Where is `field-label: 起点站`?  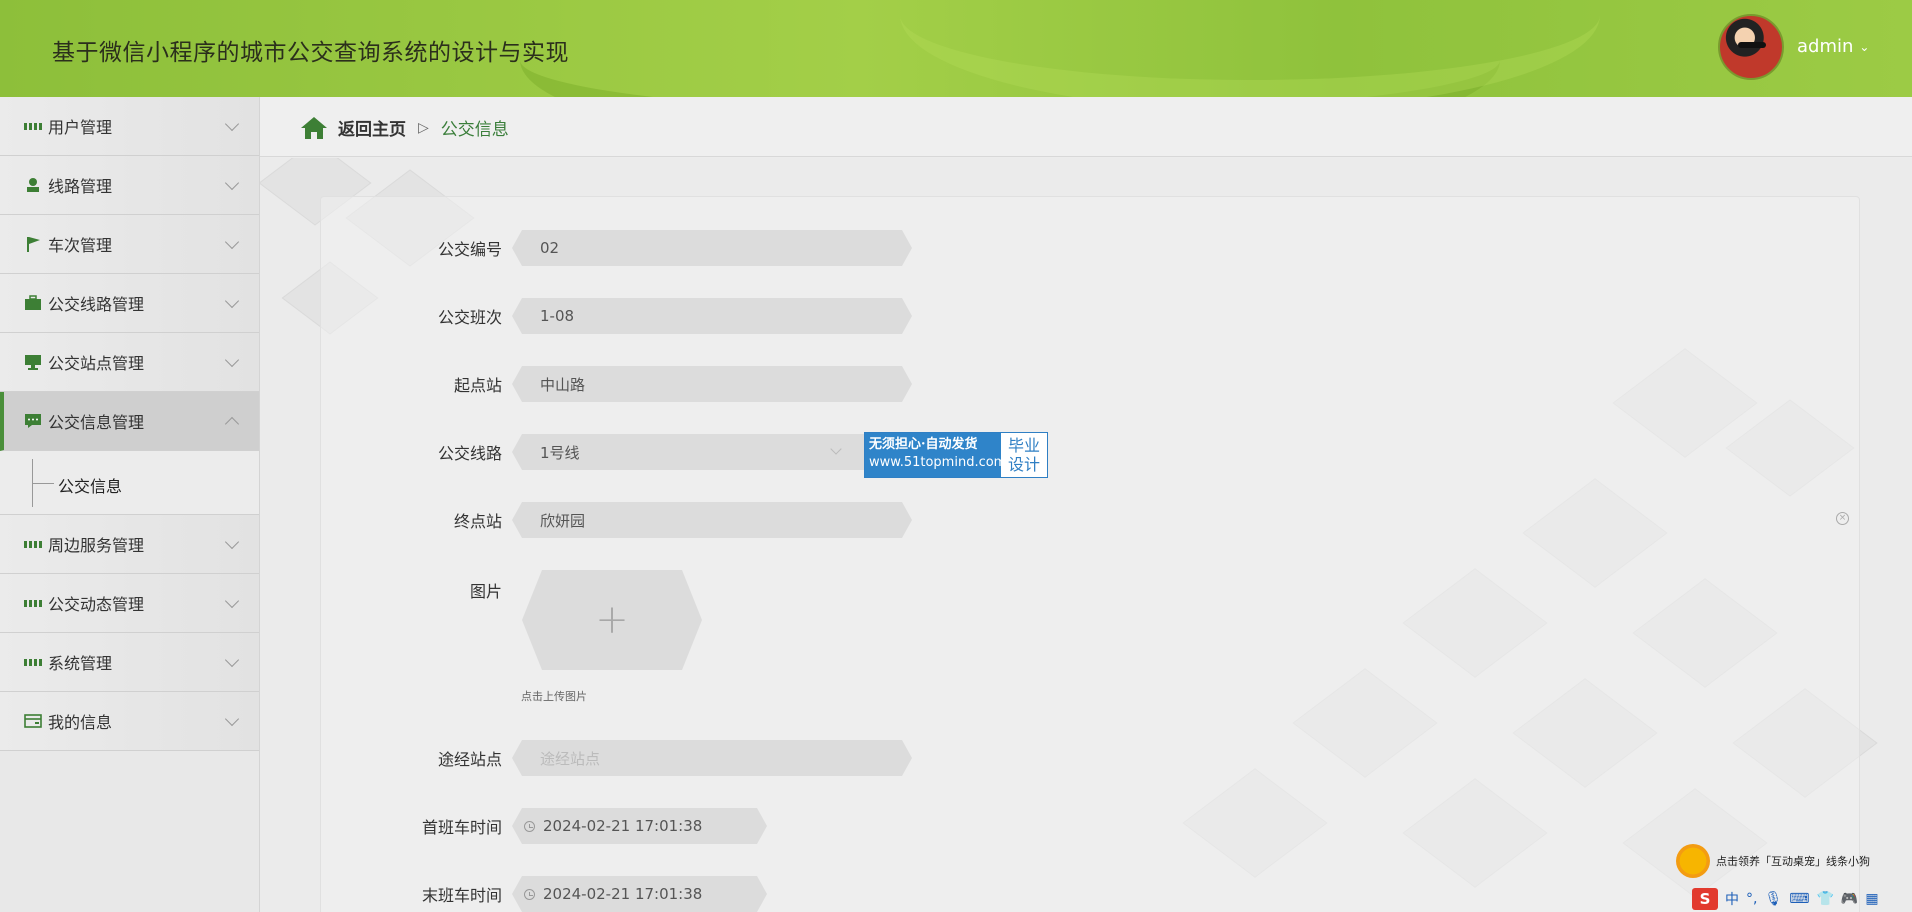
field-label: 起点站 is located at coordinates (477, 385).